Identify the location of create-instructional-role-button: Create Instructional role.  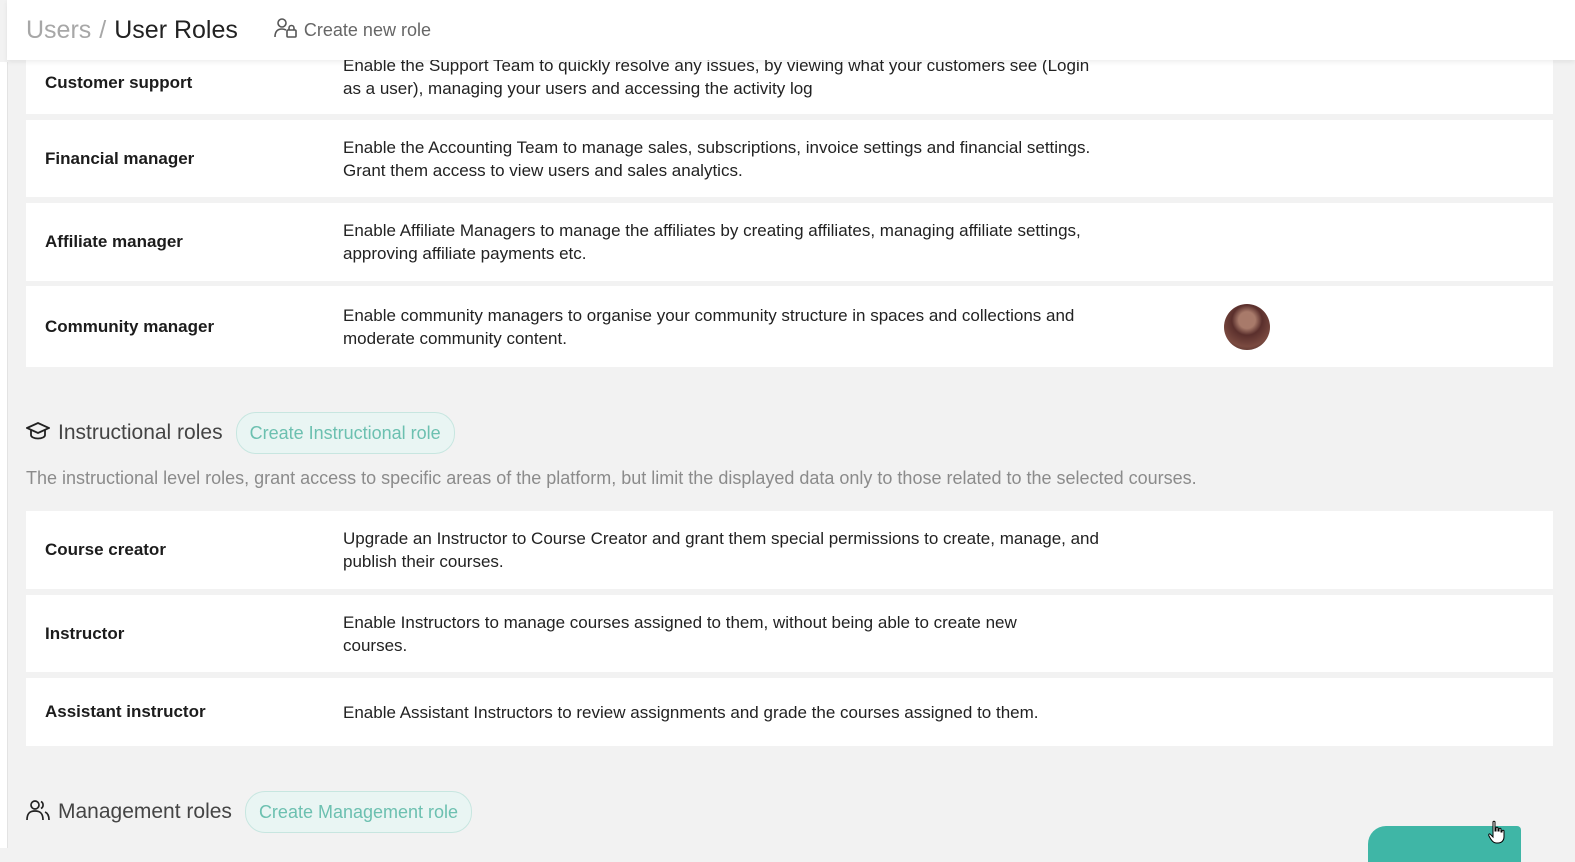
(345, 433).